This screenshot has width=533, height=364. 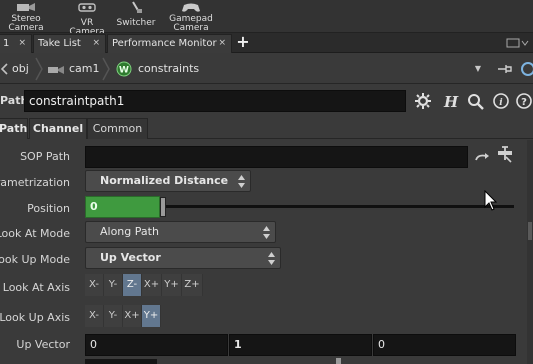 I want to click on breadcrumb-constraints: constraints, so click(x=168, y=69).